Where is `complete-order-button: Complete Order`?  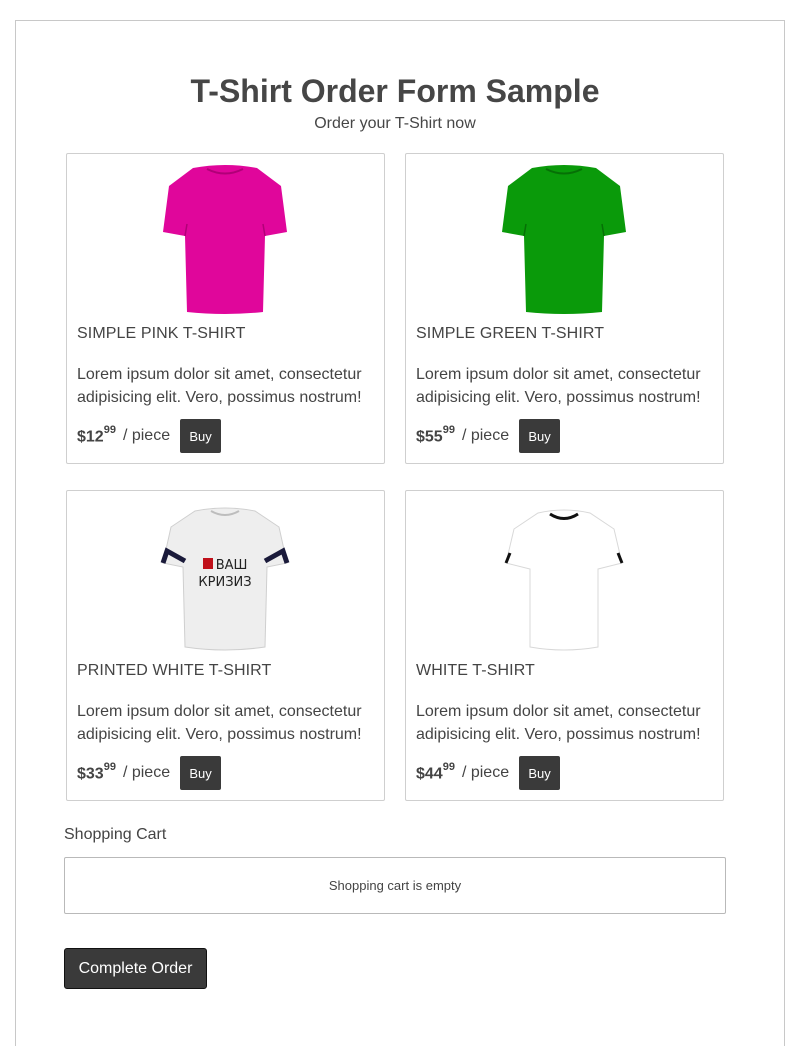
complete-order-button: Complete Order is located at coordinates (135, 968).